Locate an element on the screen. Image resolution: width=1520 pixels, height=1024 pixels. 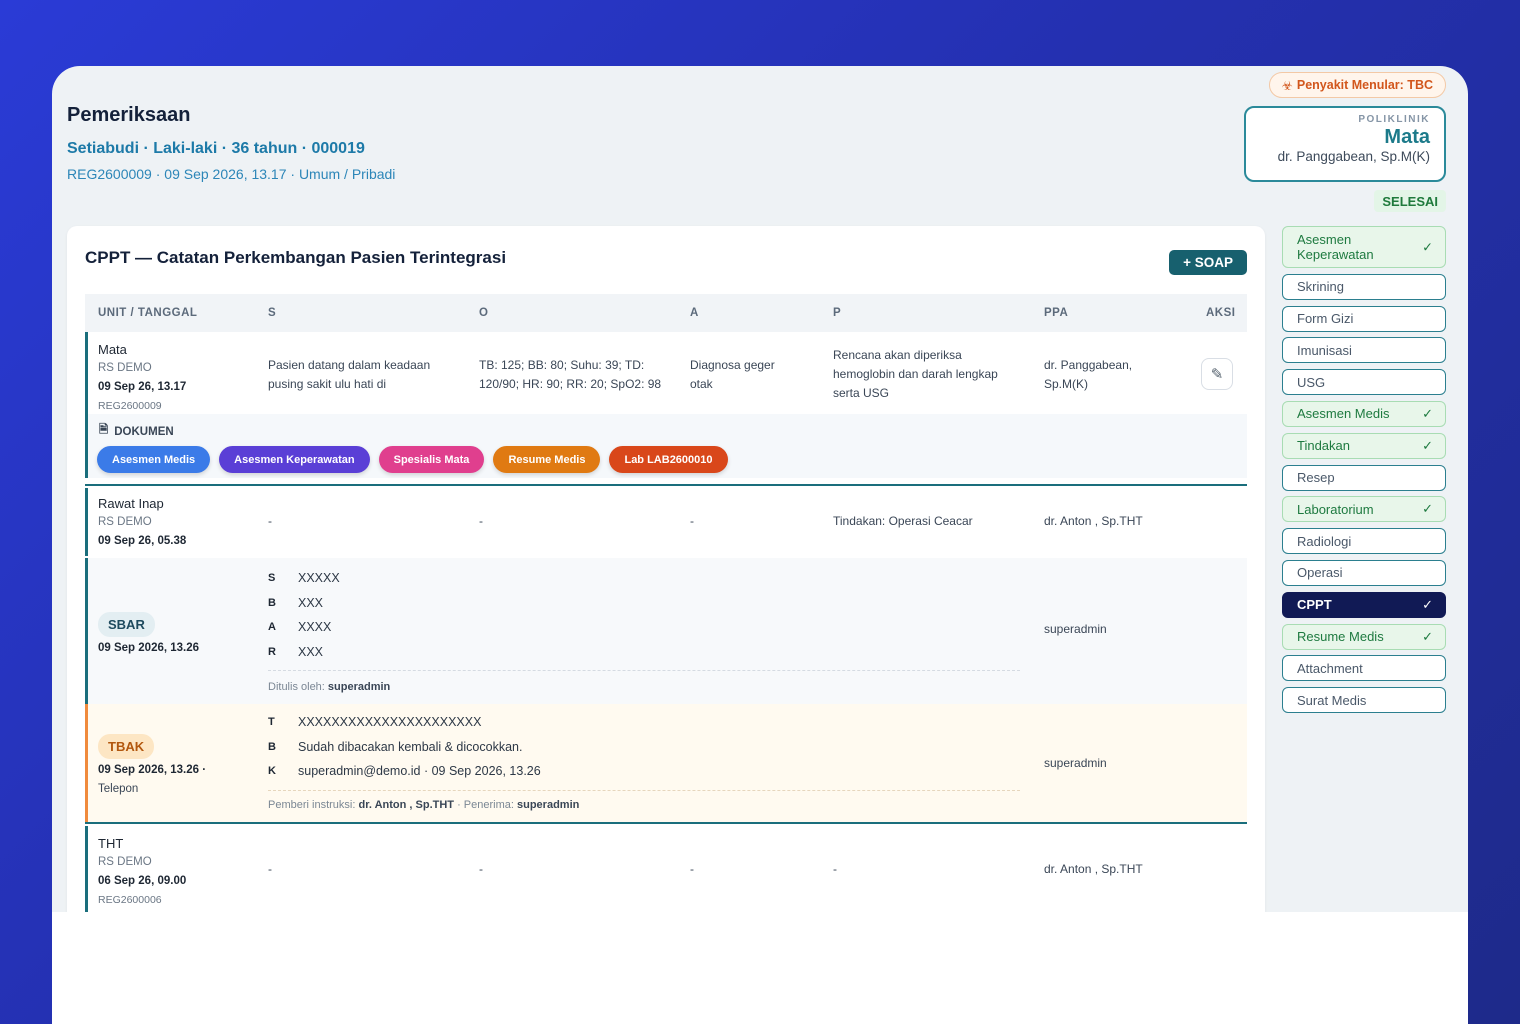
sidebar-item-label: Skrining is located at coordinates (1320, 287).